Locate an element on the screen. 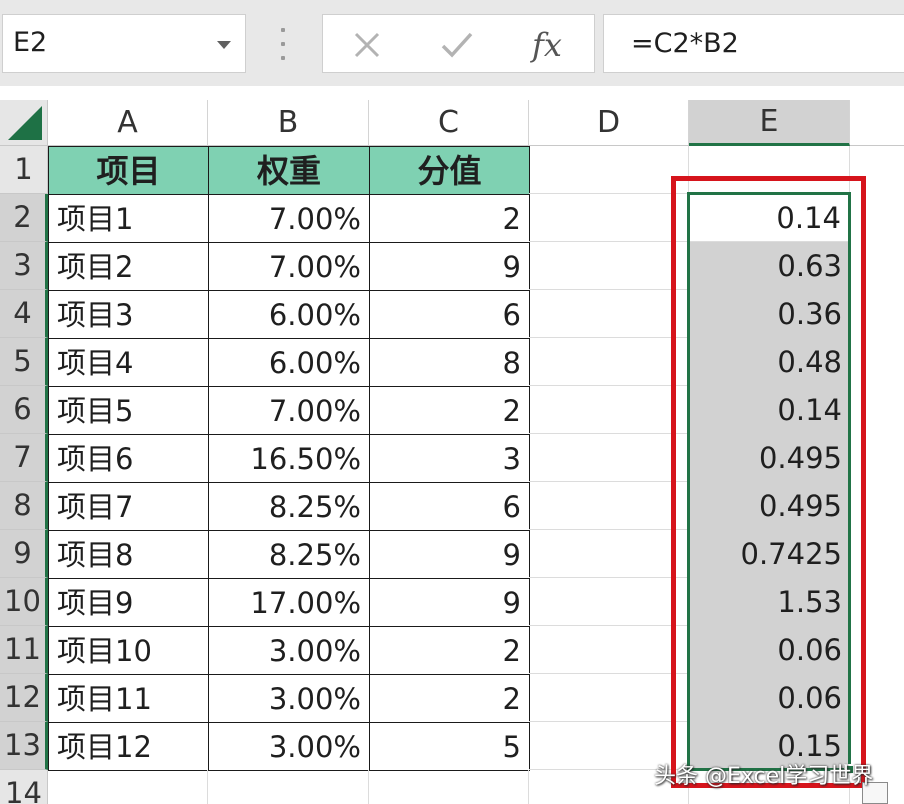 Image resolution: width=904 pixels, height=804 pixels. table-cell: 项目1 is located at coordinates (128, 218).